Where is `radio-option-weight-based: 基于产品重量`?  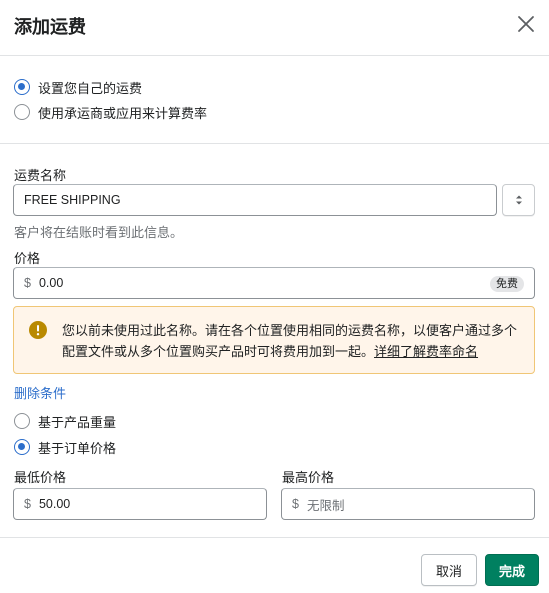
radio-option-weight-based: 基于产品重量 is located at coordinates (65, 421).